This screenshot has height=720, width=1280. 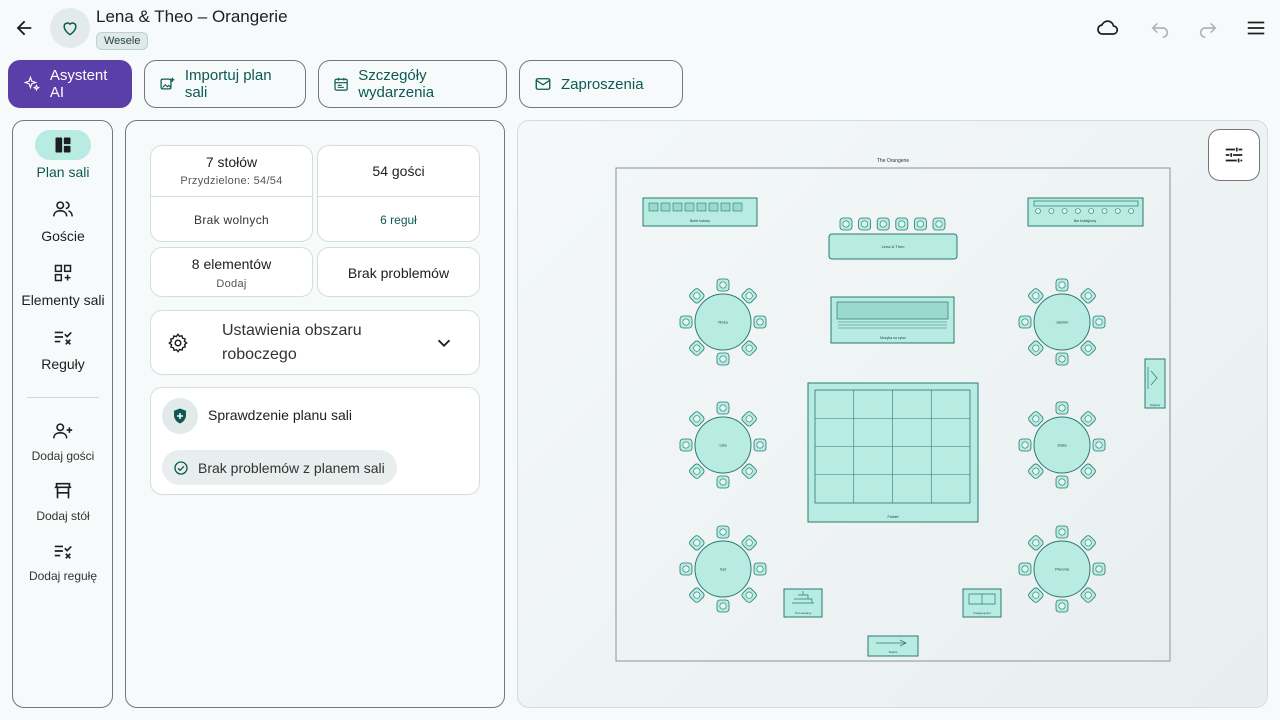 What do you see at coordinates (1160, 28) in the screenshot?
I see `undo-button` at bounding box center [1160, 28].